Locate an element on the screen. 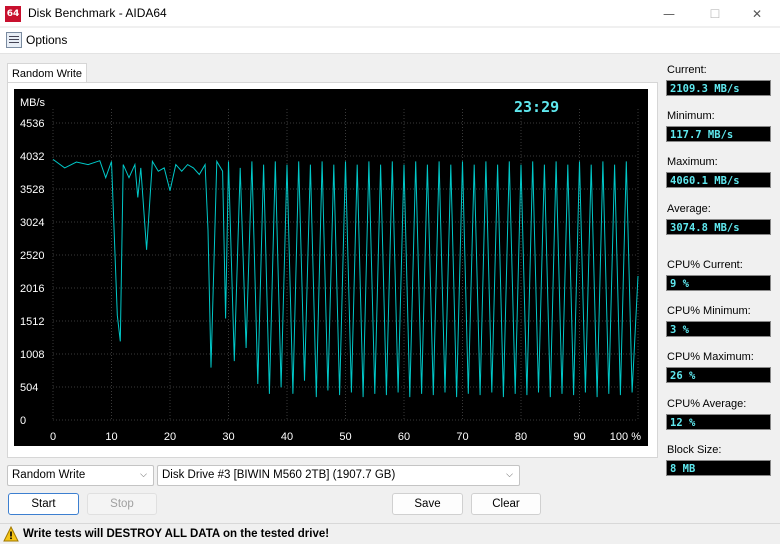 Image resolution: width=780 pixels, height=544 pixels. y-tick-label: 1008 is located at coordinates (32, 355).